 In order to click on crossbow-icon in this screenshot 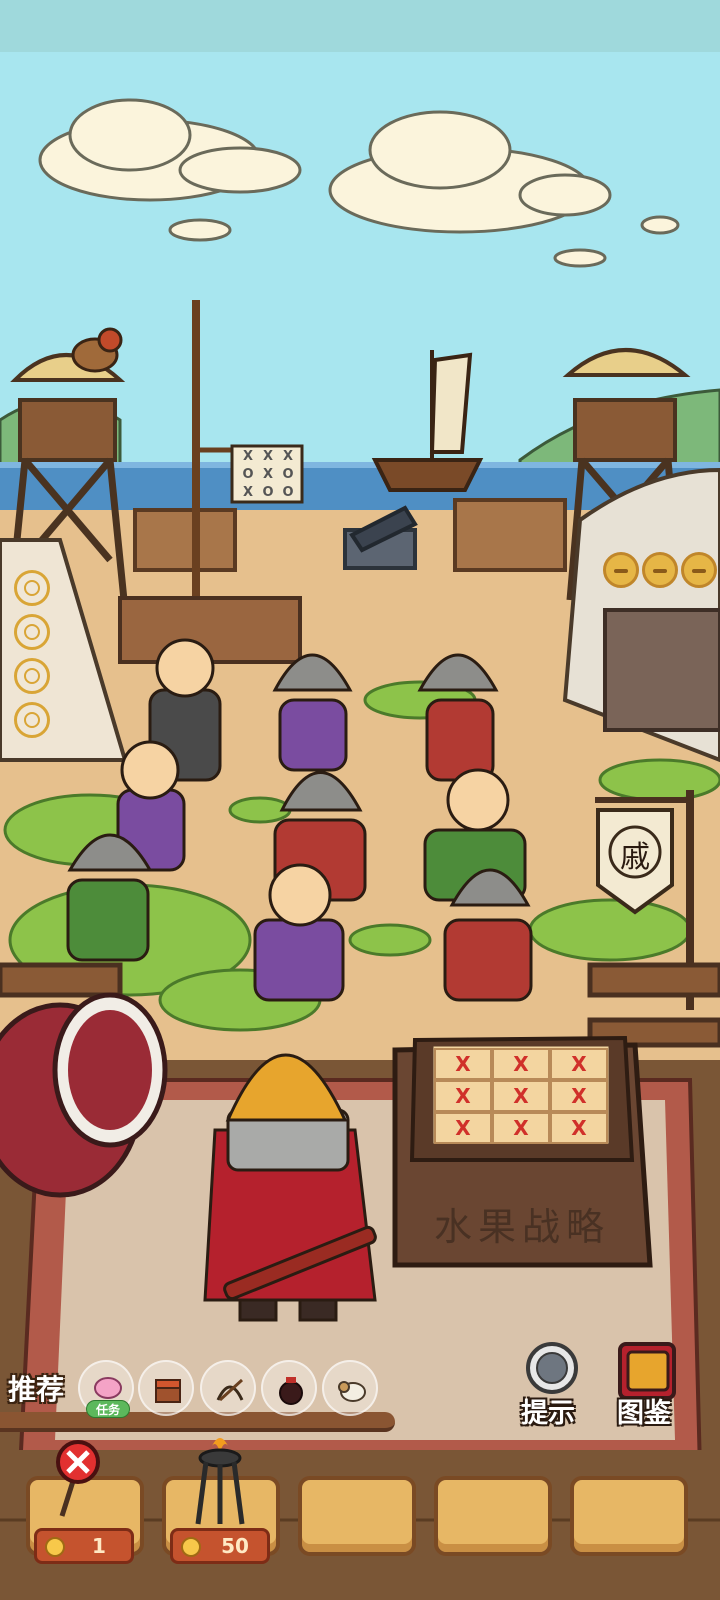, I will do `click(230, 1390)`.